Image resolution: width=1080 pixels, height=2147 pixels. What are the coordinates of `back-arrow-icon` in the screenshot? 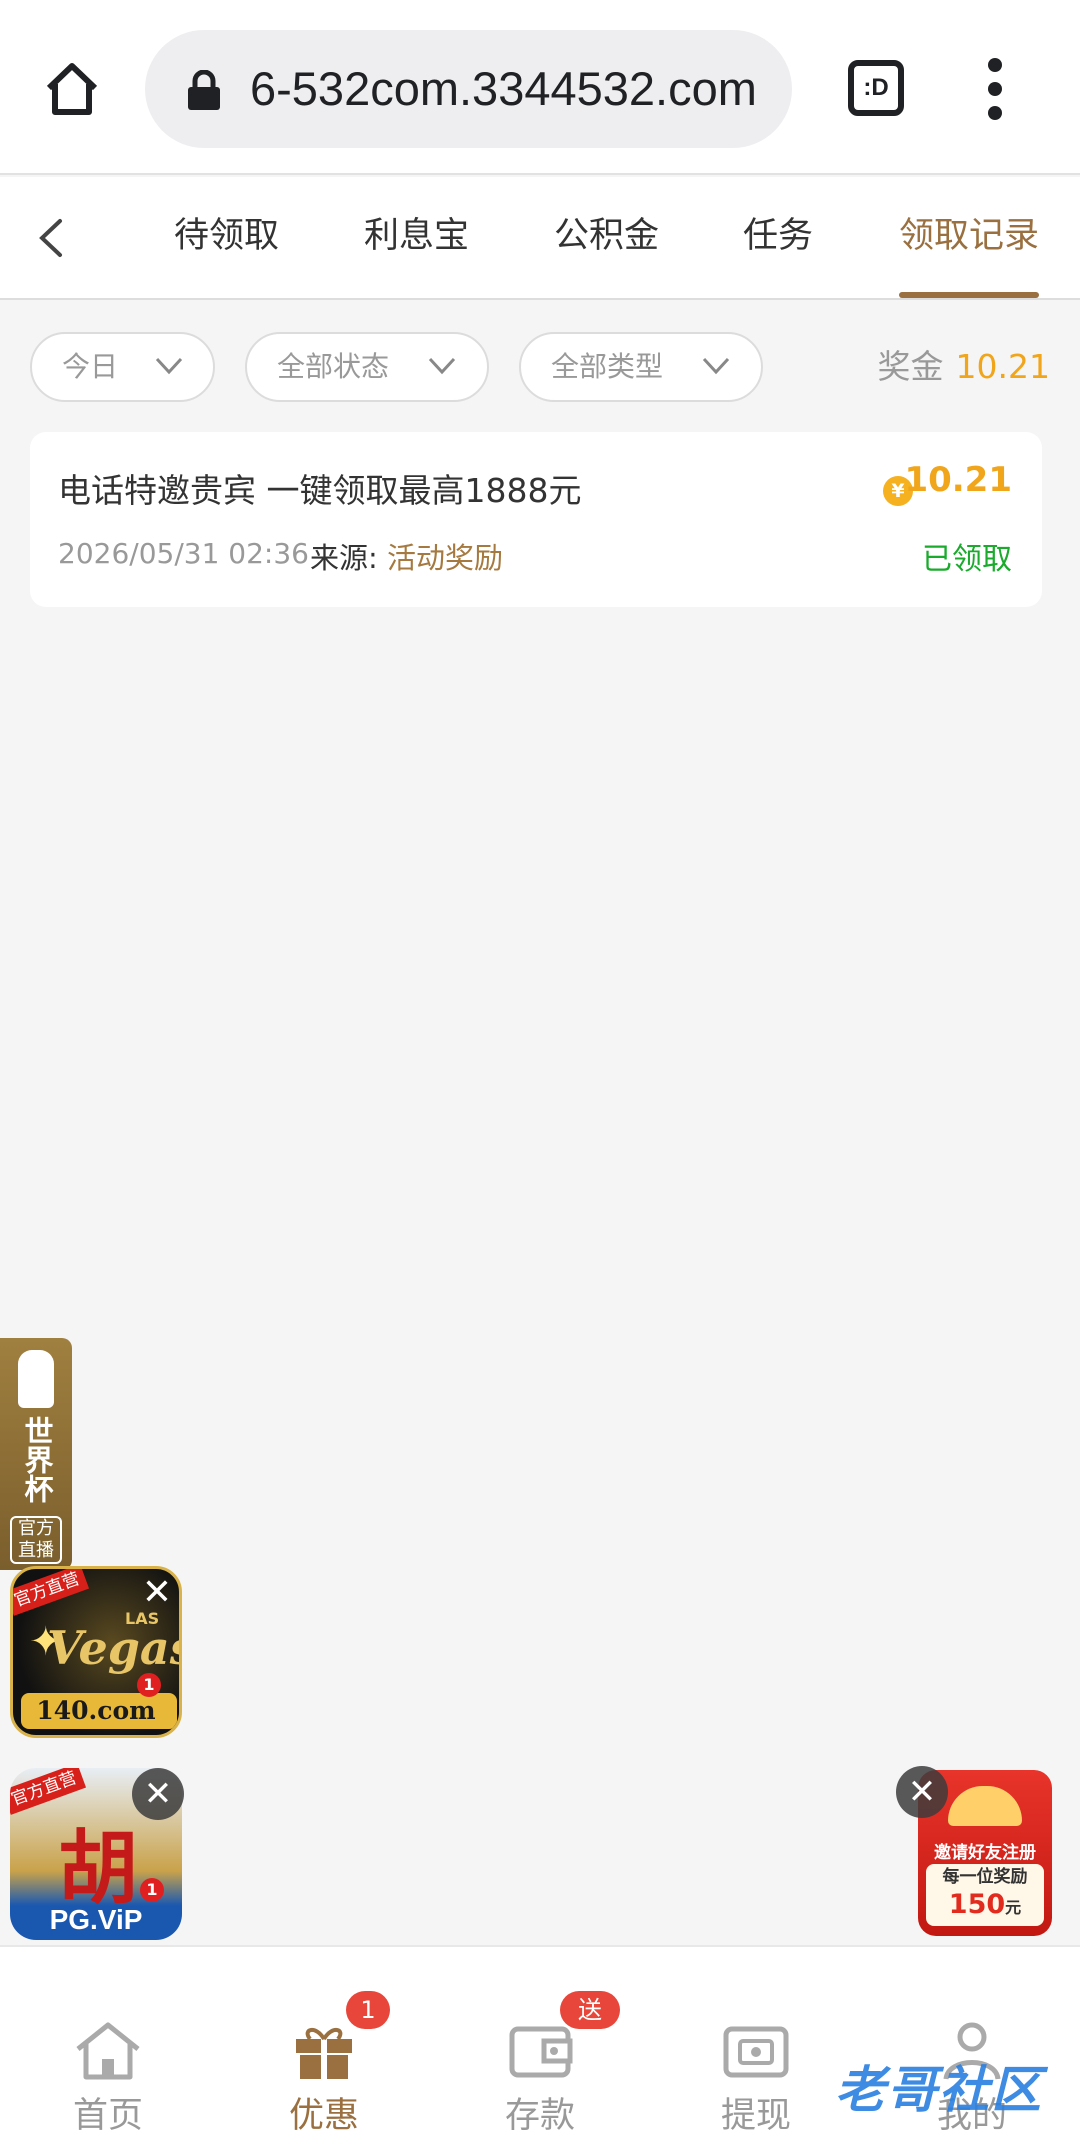 It's located at (50, 238).